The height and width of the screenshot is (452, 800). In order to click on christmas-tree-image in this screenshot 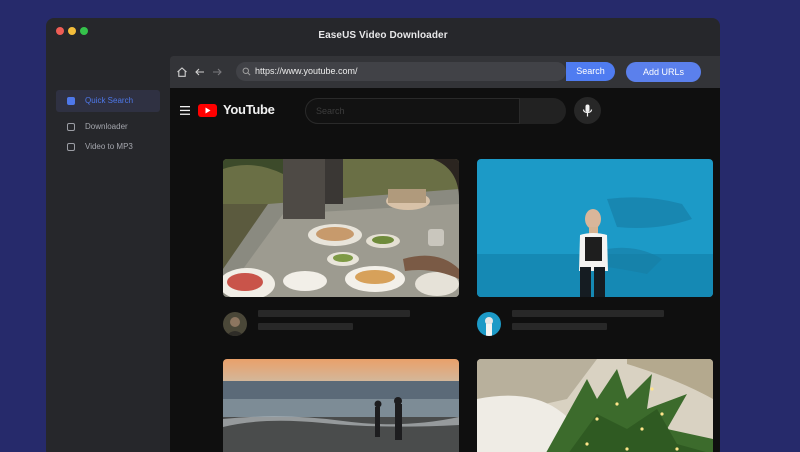, I will do `click(595, 405)`.